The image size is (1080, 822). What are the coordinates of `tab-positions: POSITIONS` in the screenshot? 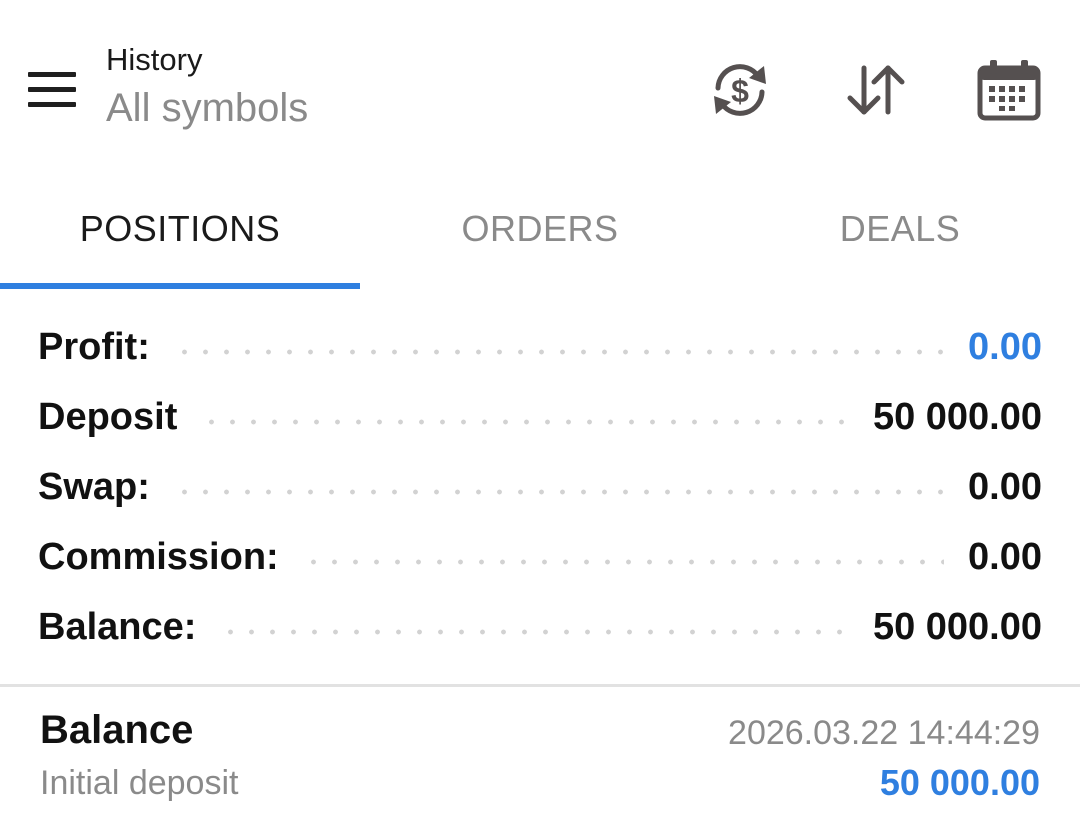 It's located at (180, 230).